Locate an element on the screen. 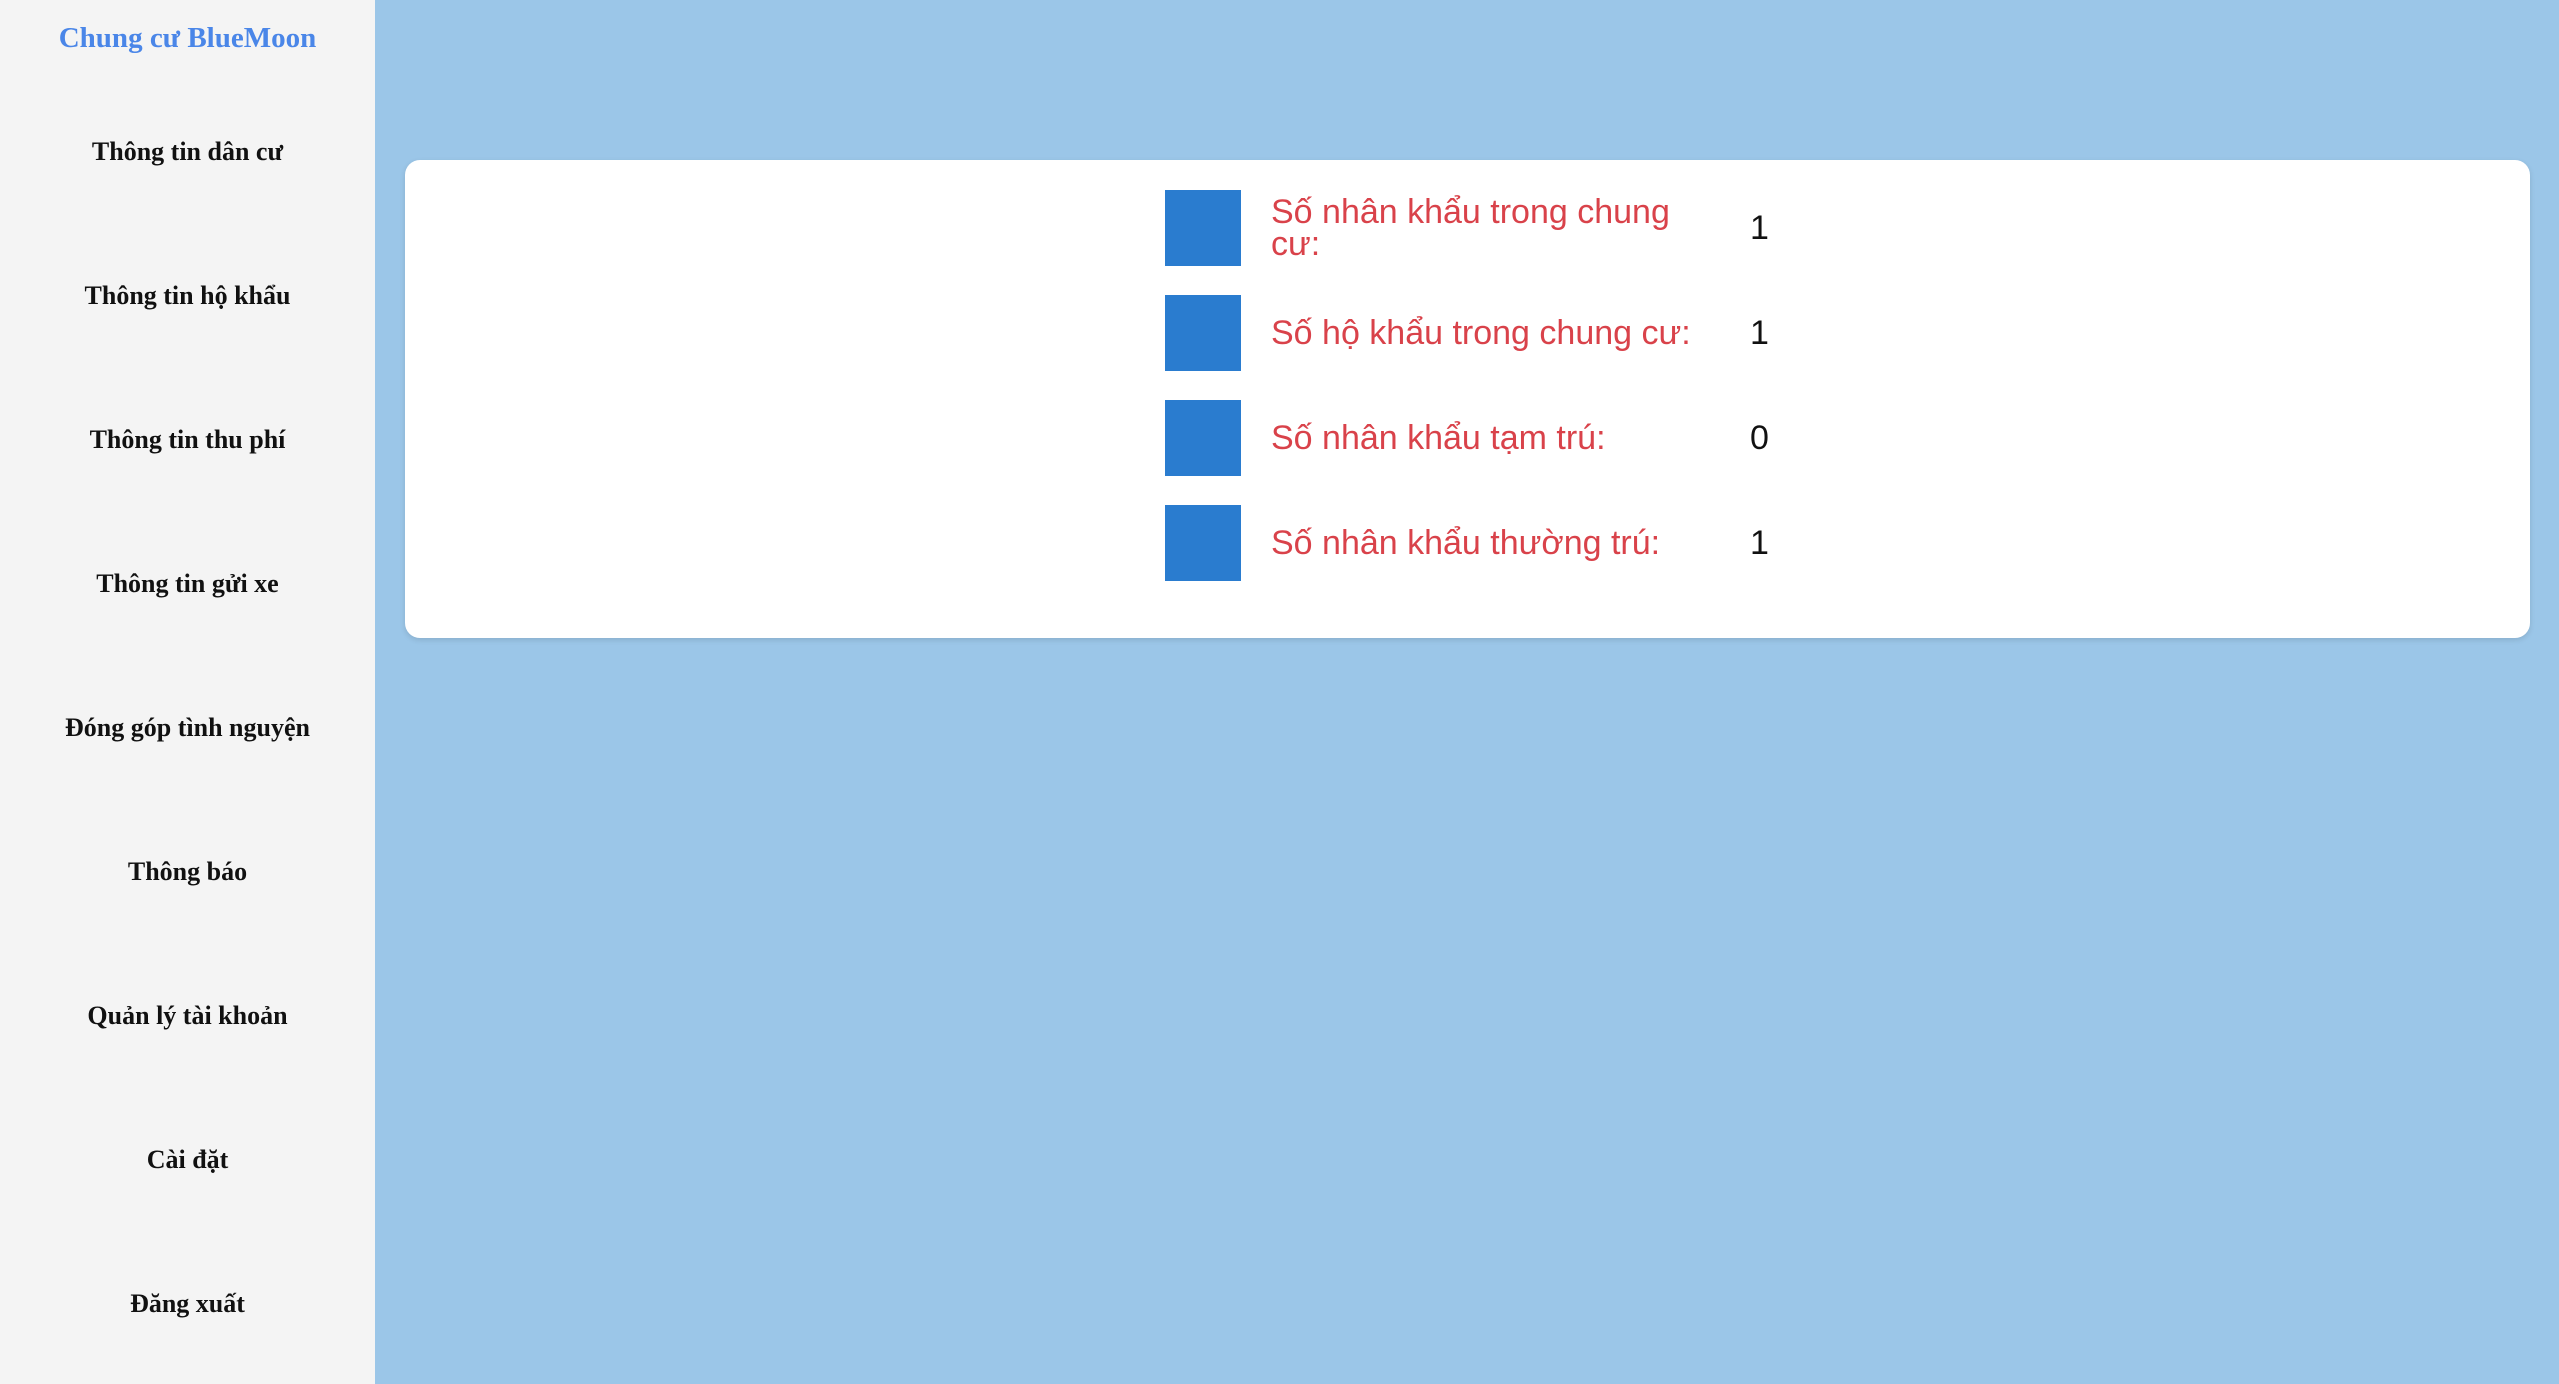 This screenshot has width=2559, height=1384. sidebar-item-label: Quản lý tài khoản is located at coordinates (187, 1015).